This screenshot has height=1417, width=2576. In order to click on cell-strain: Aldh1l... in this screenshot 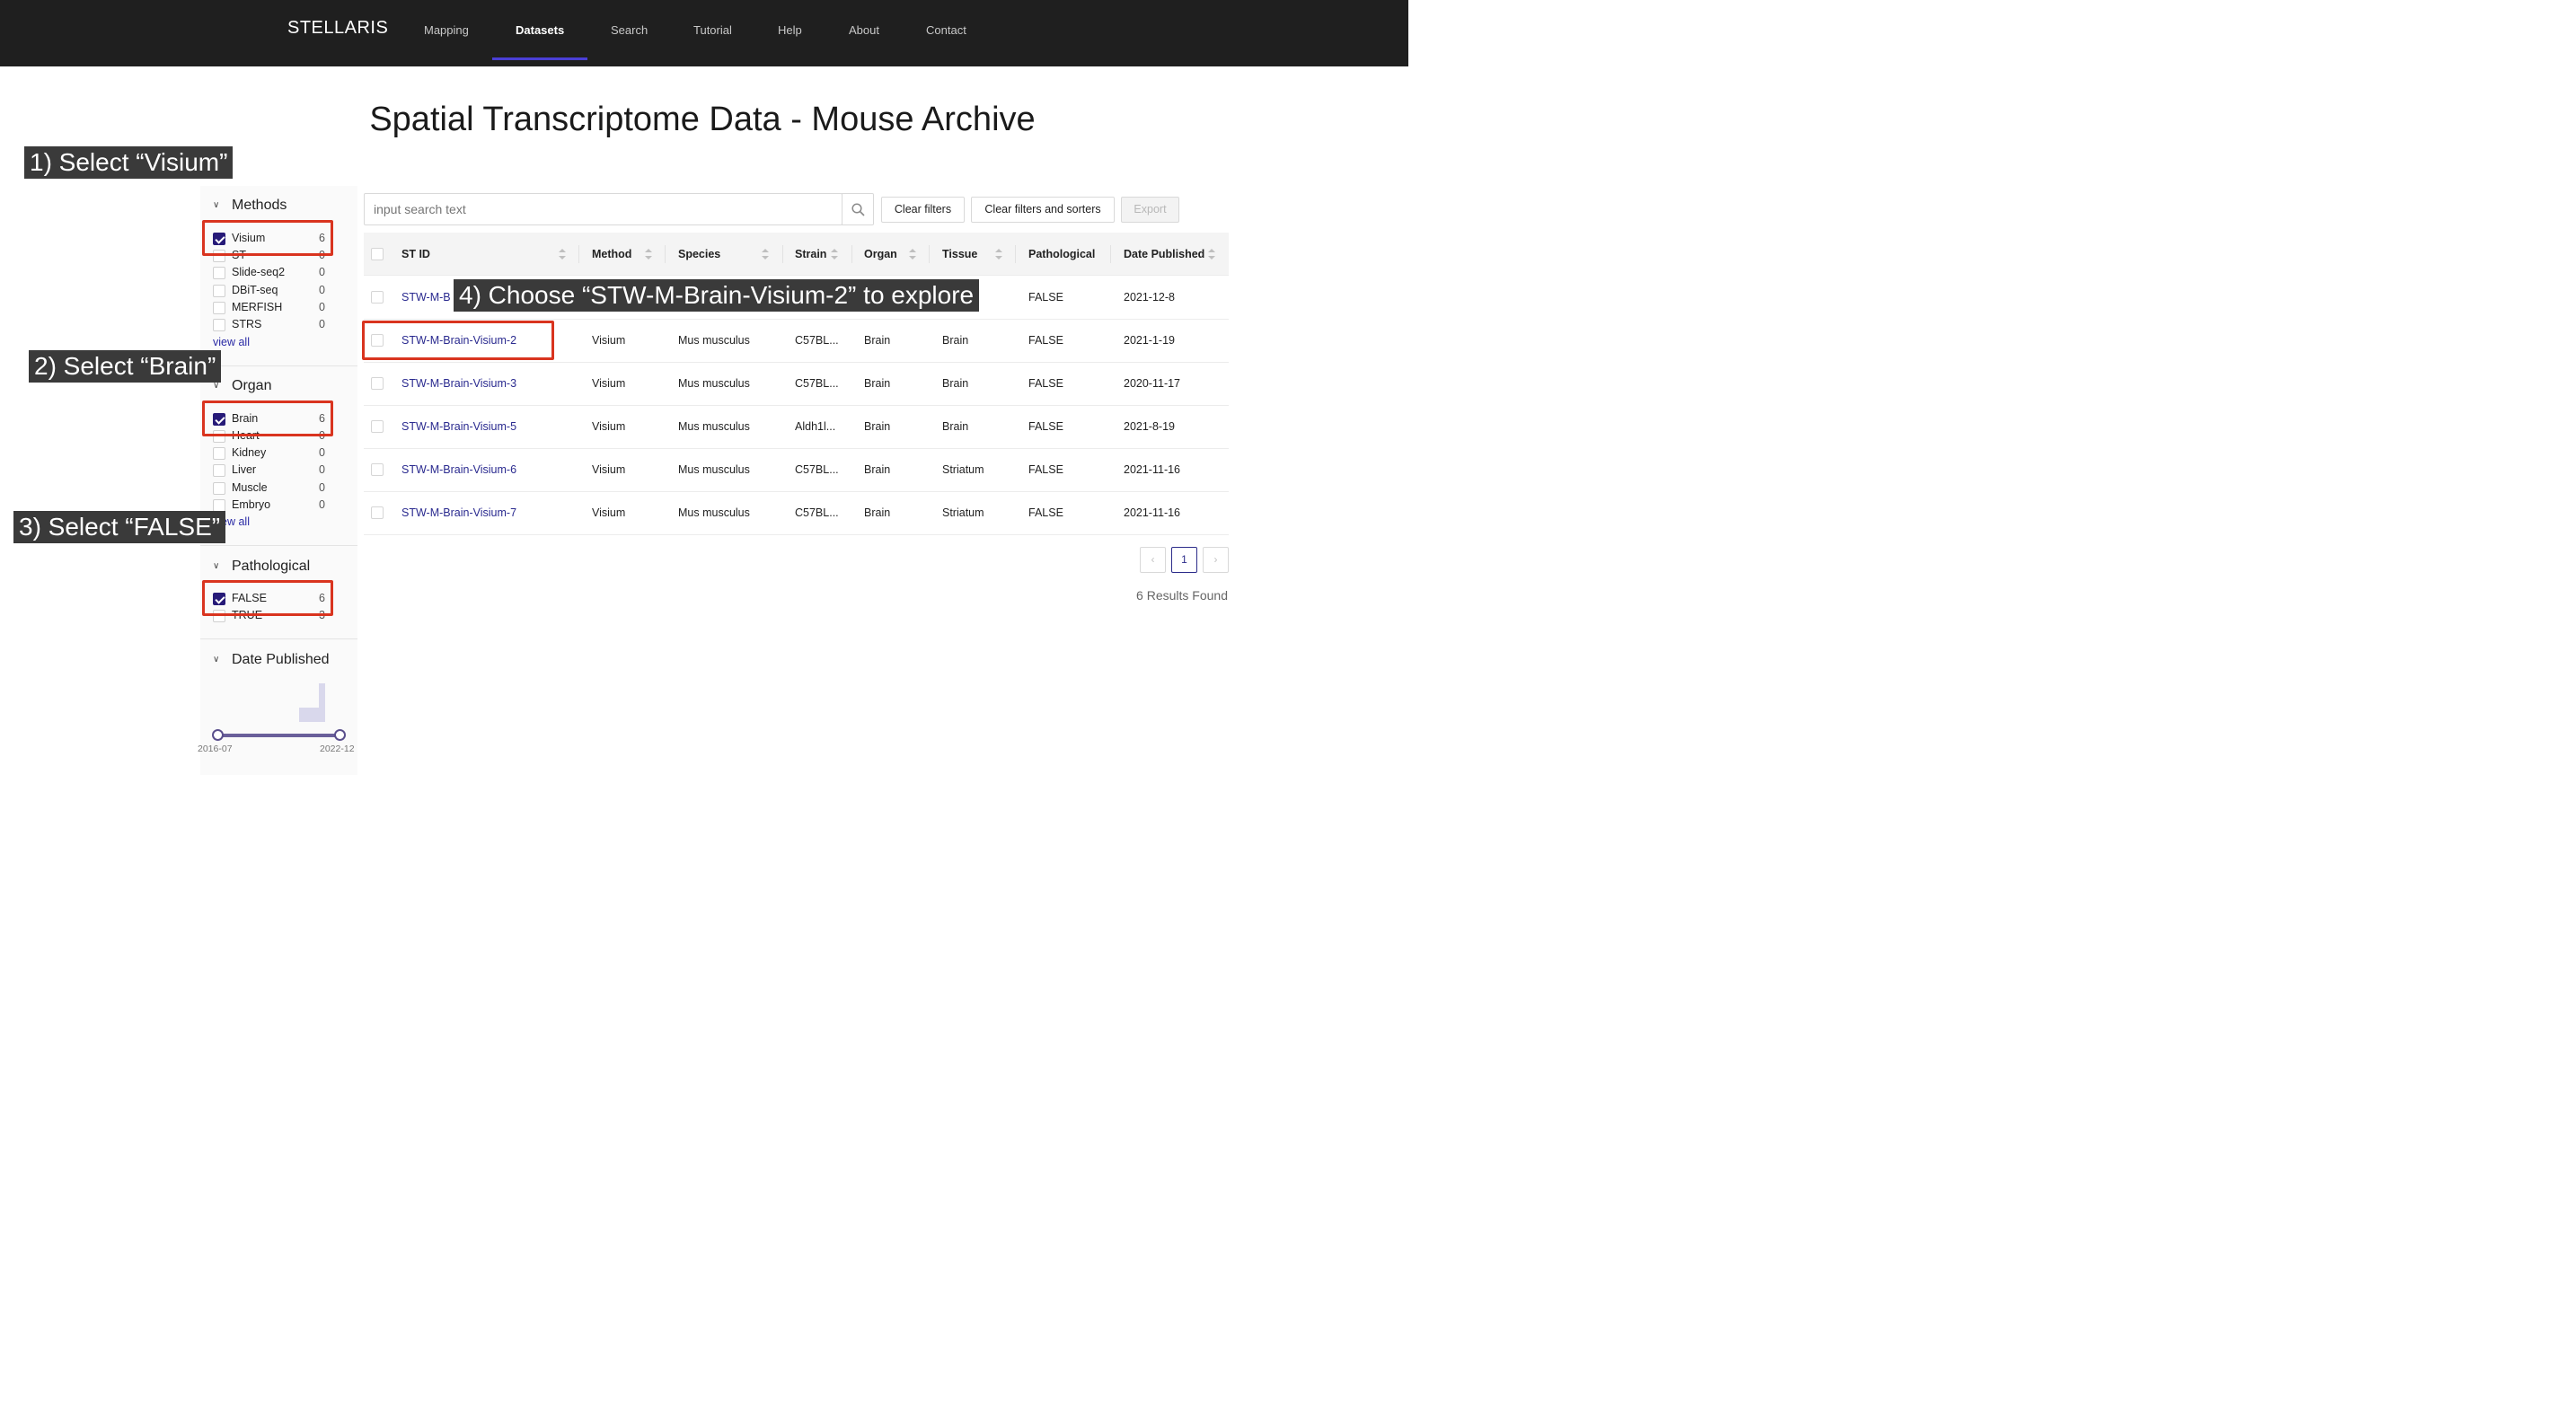, I will do `click(815, 426)`.